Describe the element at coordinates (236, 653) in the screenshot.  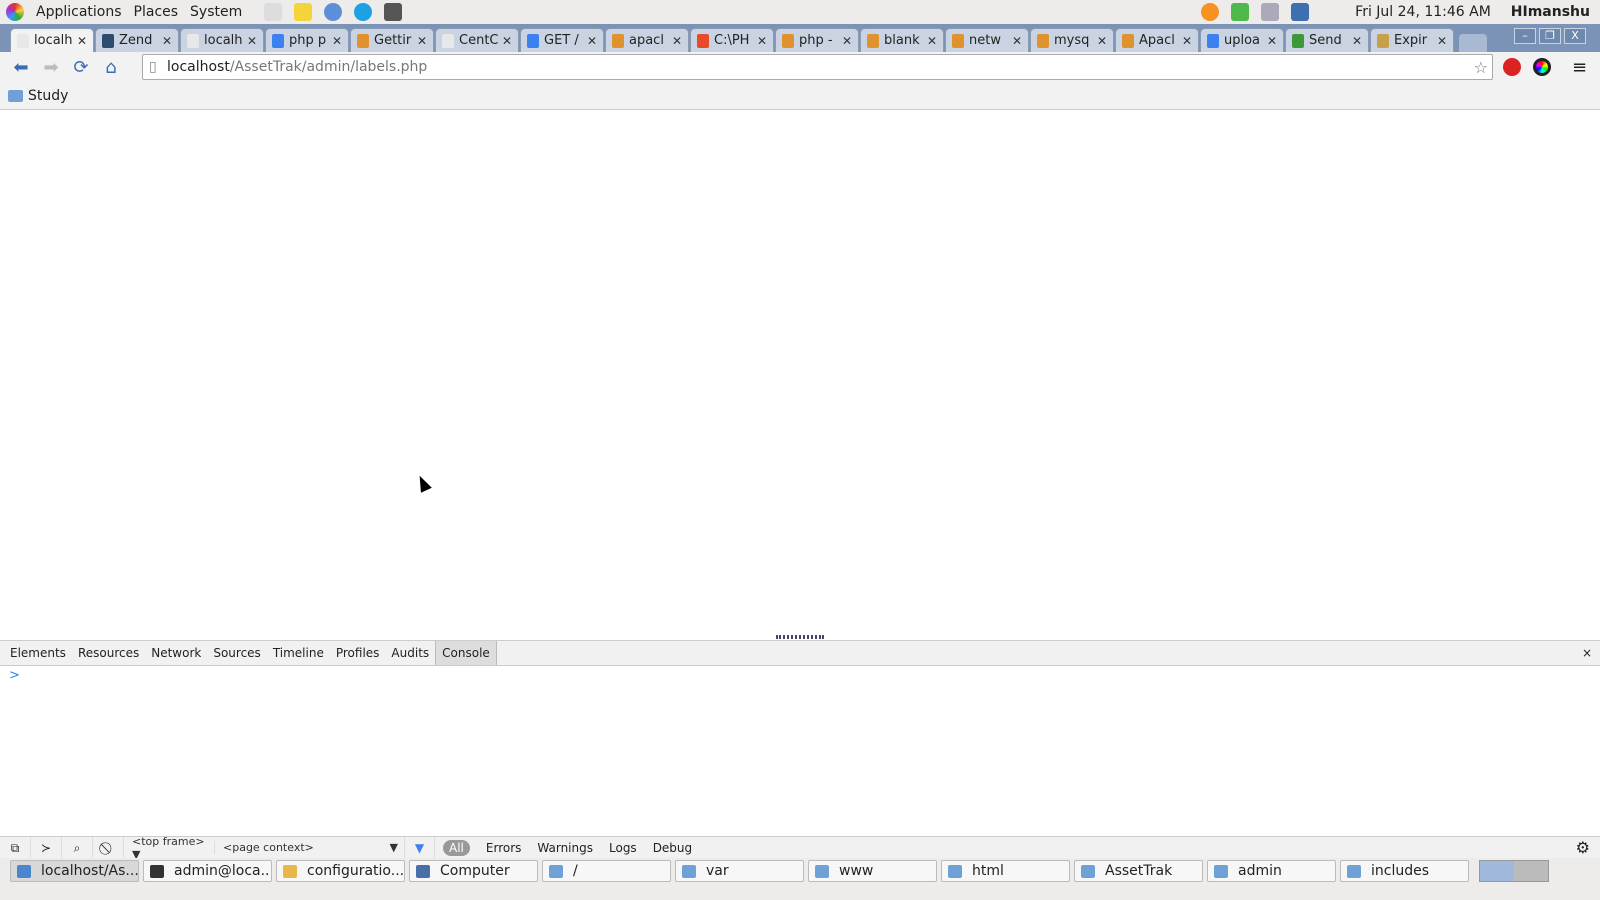
I see `devtools-tab-sources: Sources` at that location.